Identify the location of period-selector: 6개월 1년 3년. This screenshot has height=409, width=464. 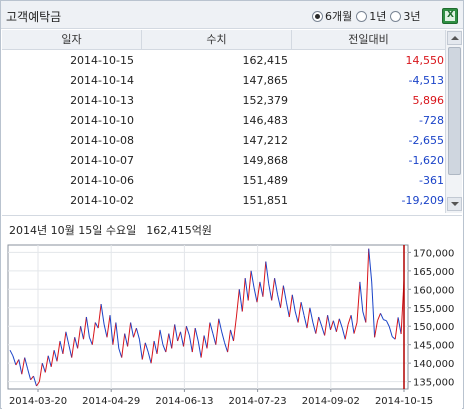
(367, 16).